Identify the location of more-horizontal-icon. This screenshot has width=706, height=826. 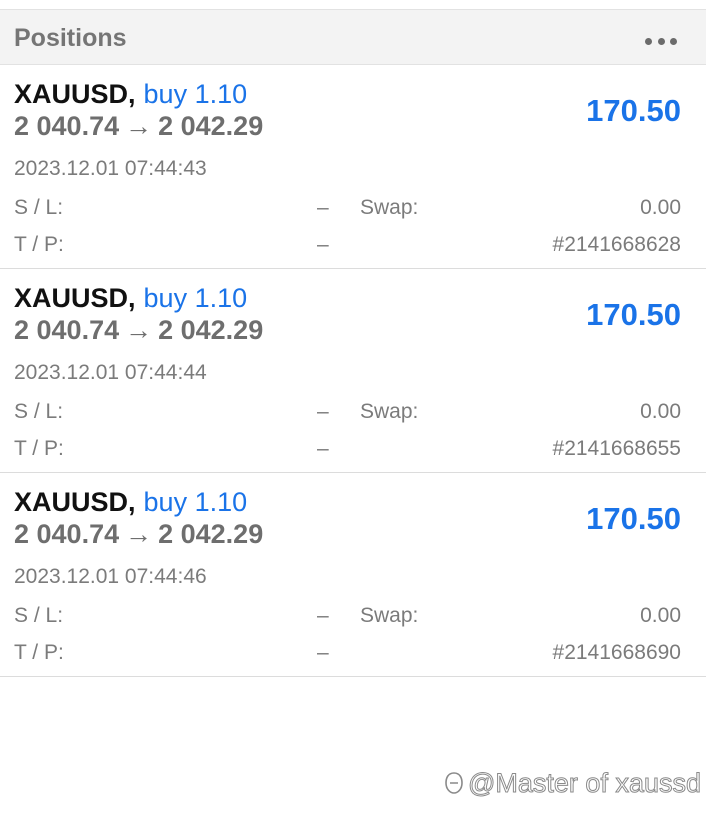
(661, 41).